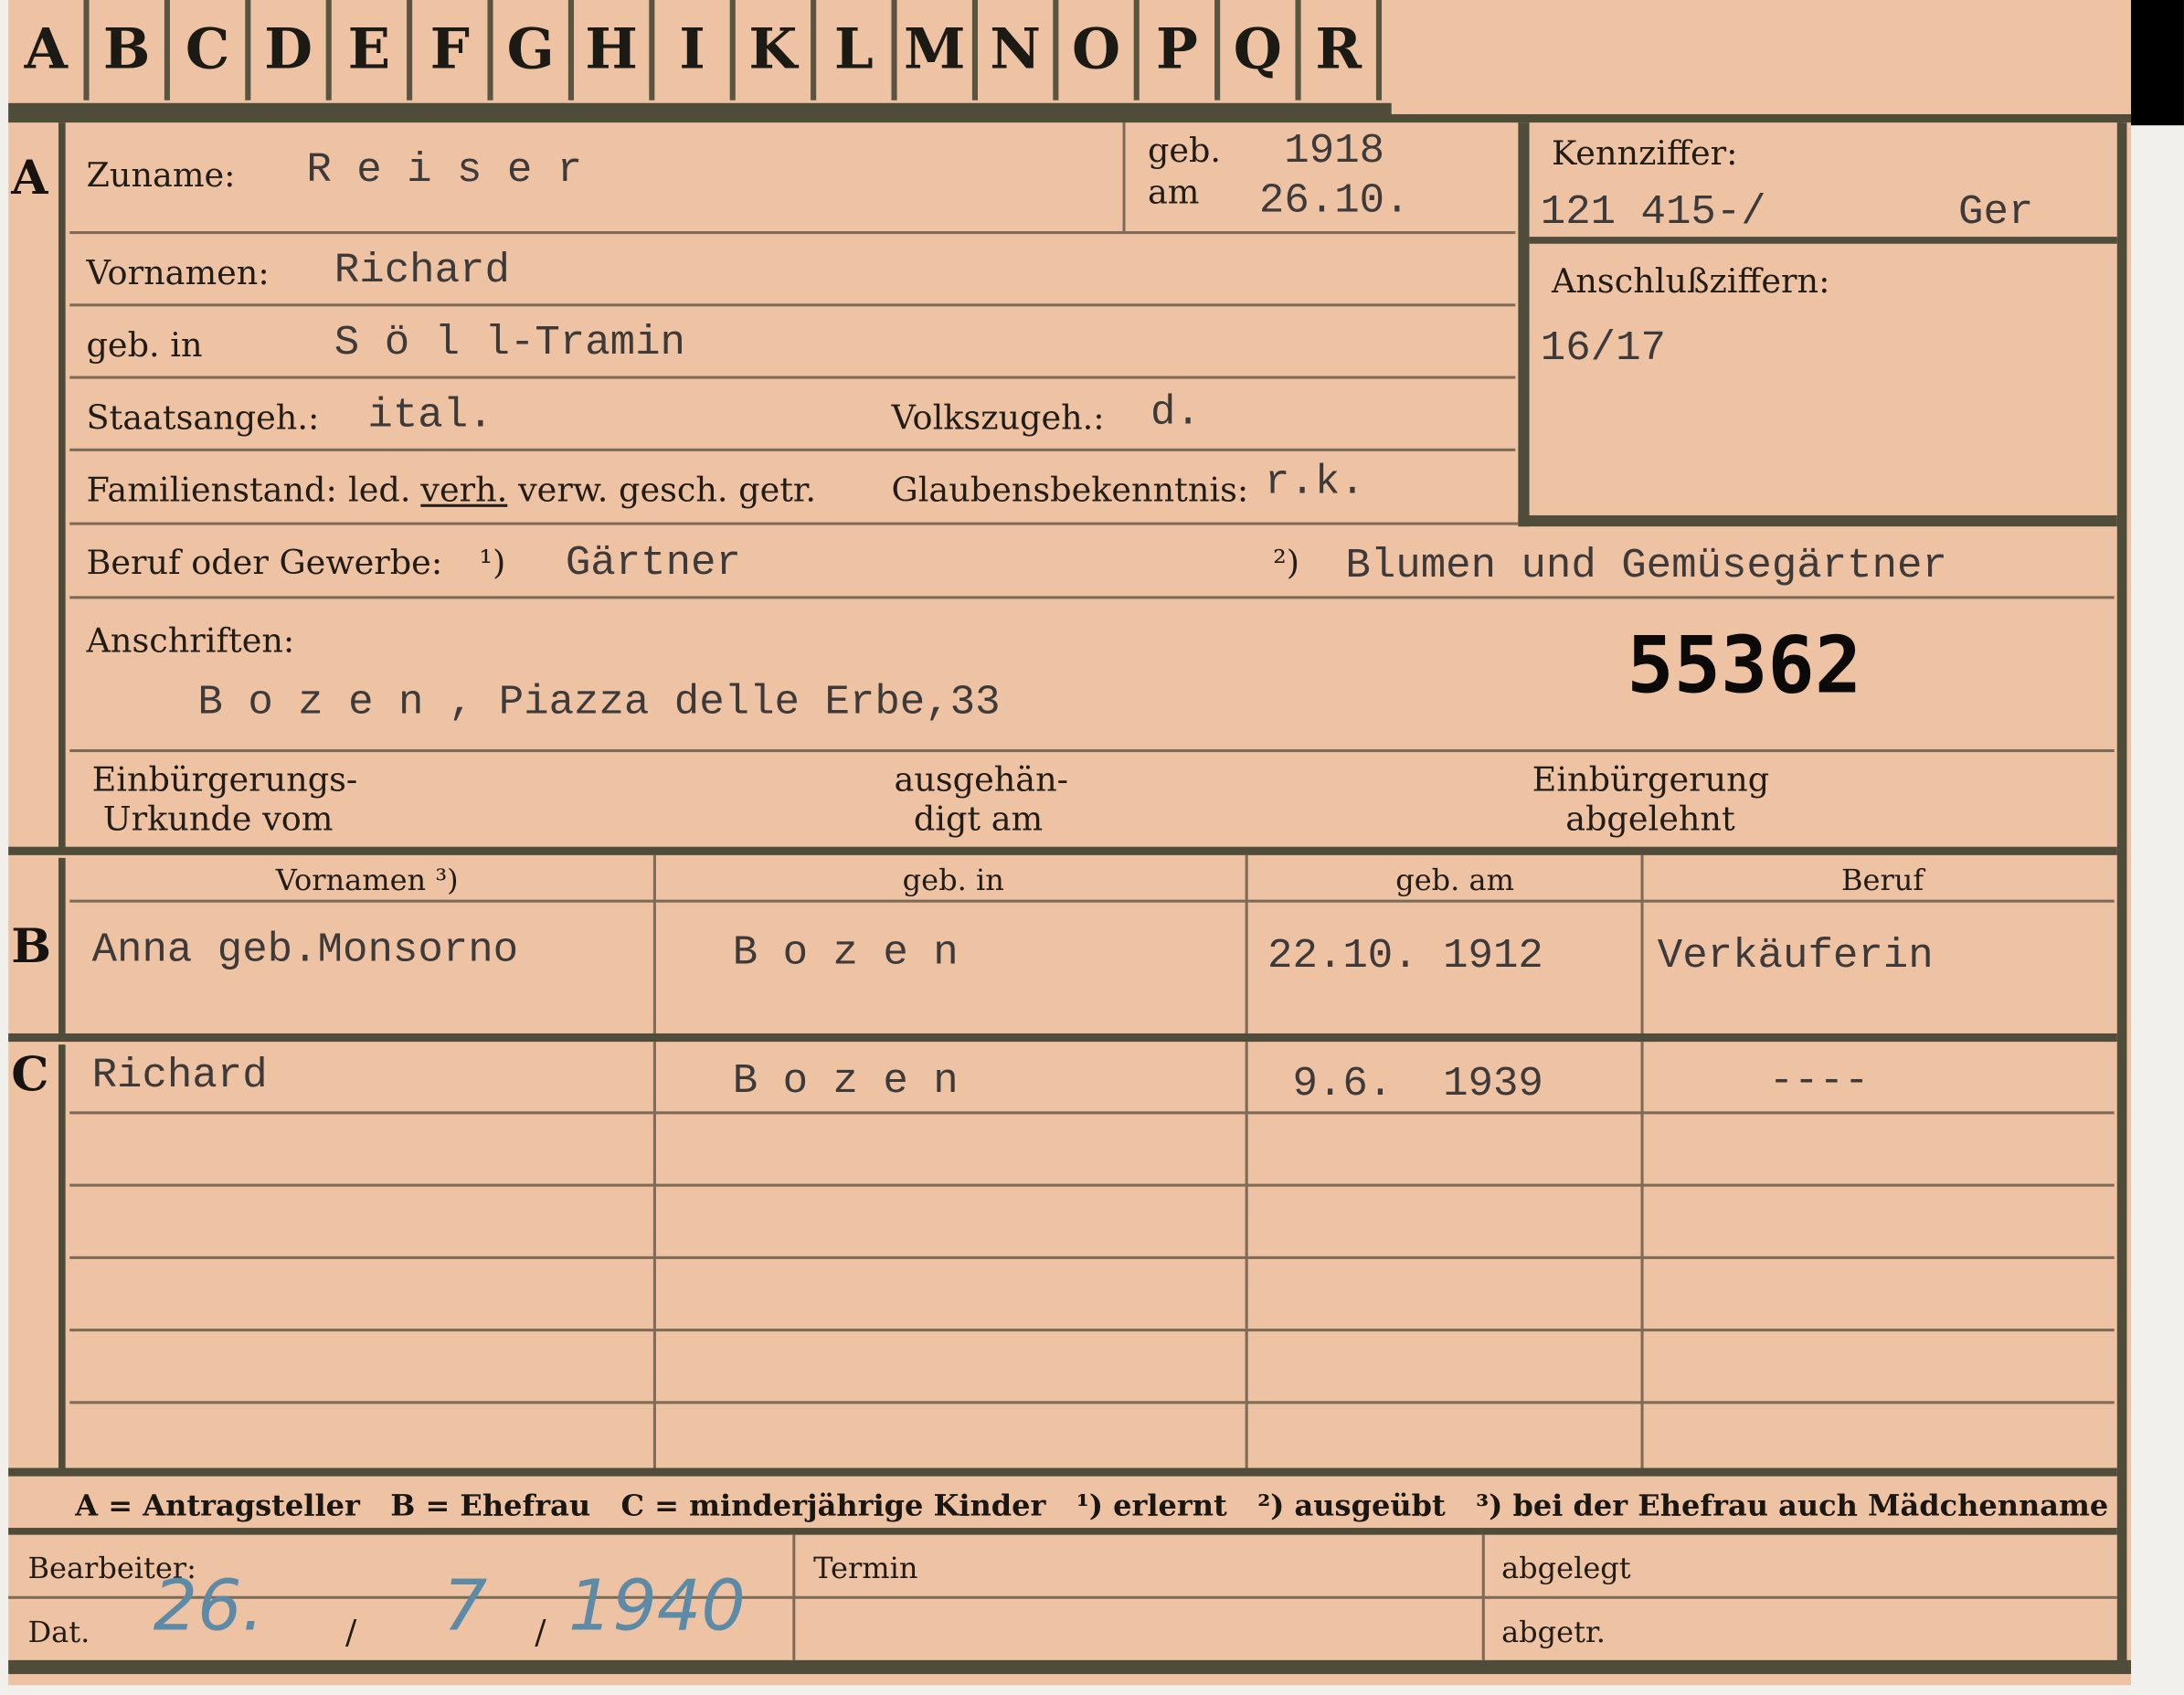  What do you see at coordinates (62, 949) in the screenshot?
I see `frame-left-rule-b` at bounding box center [62, 949].